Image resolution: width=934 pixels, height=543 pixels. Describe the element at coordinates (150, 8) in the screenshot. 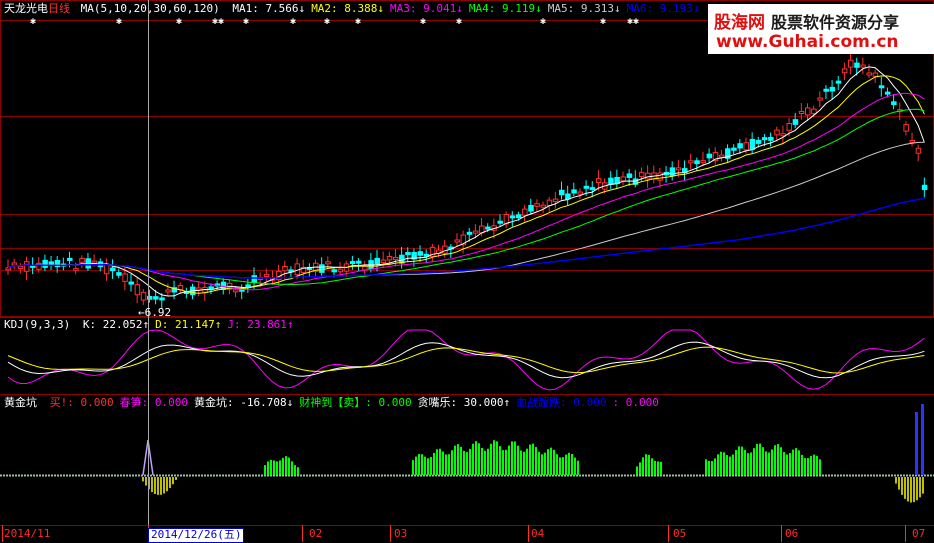

I see `ma-params: MA(5,10,20,30,60,120)` at that location.